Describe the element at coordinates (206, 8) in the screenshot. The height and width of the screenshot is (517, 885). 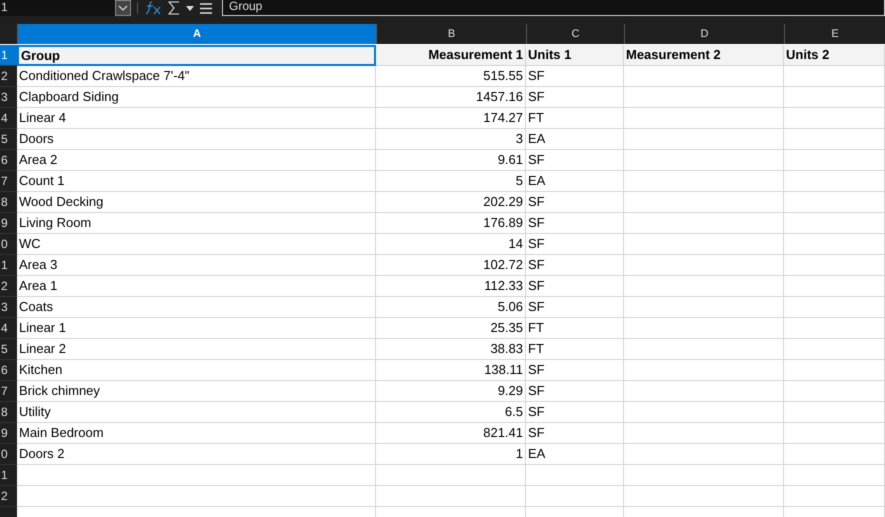
I see `equals-icon` at that location.